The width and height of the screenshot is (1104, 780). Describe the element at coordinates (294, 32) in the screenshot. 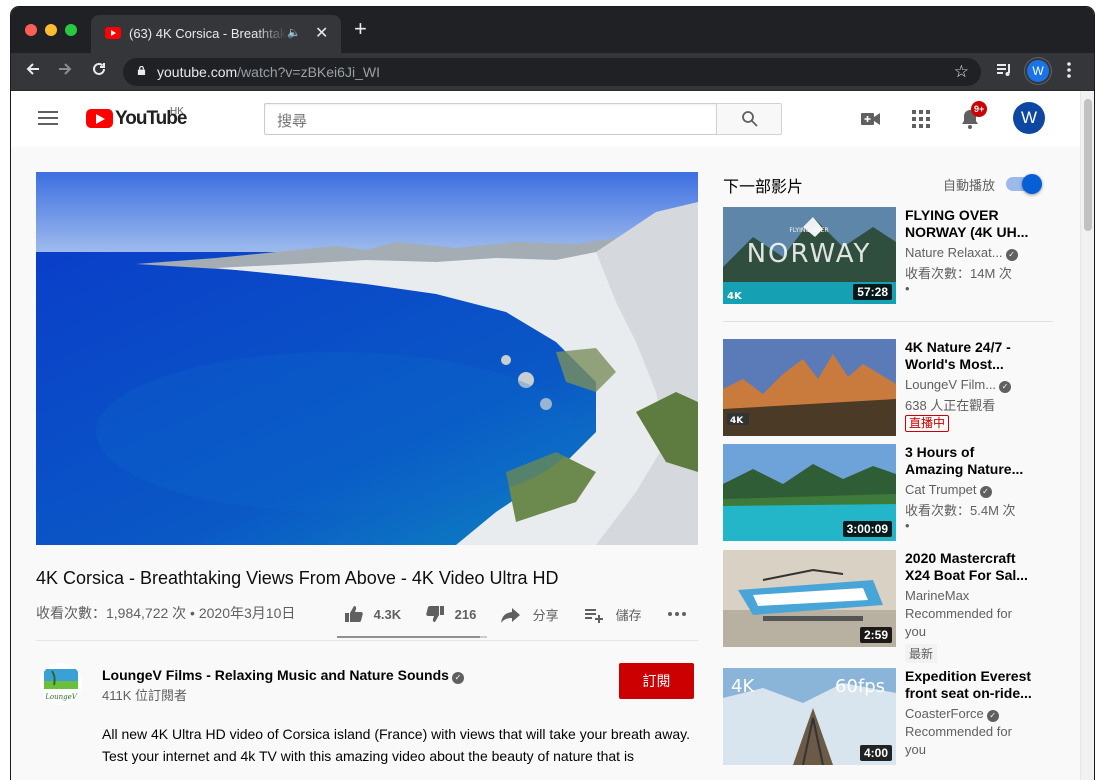

I see `speaker-icon: 🔈` at that location.